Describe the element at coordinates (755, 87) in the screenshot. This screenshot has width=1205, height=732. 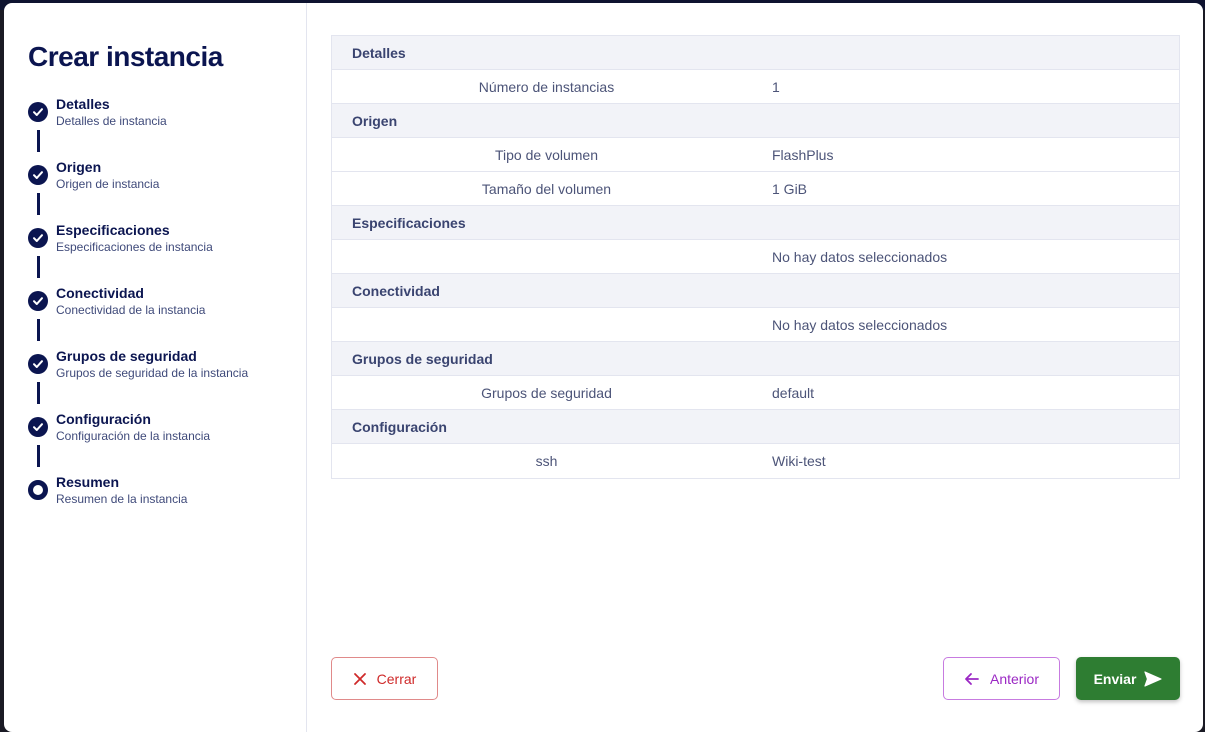
I see `table-row: Número de instancias 1` at that location.